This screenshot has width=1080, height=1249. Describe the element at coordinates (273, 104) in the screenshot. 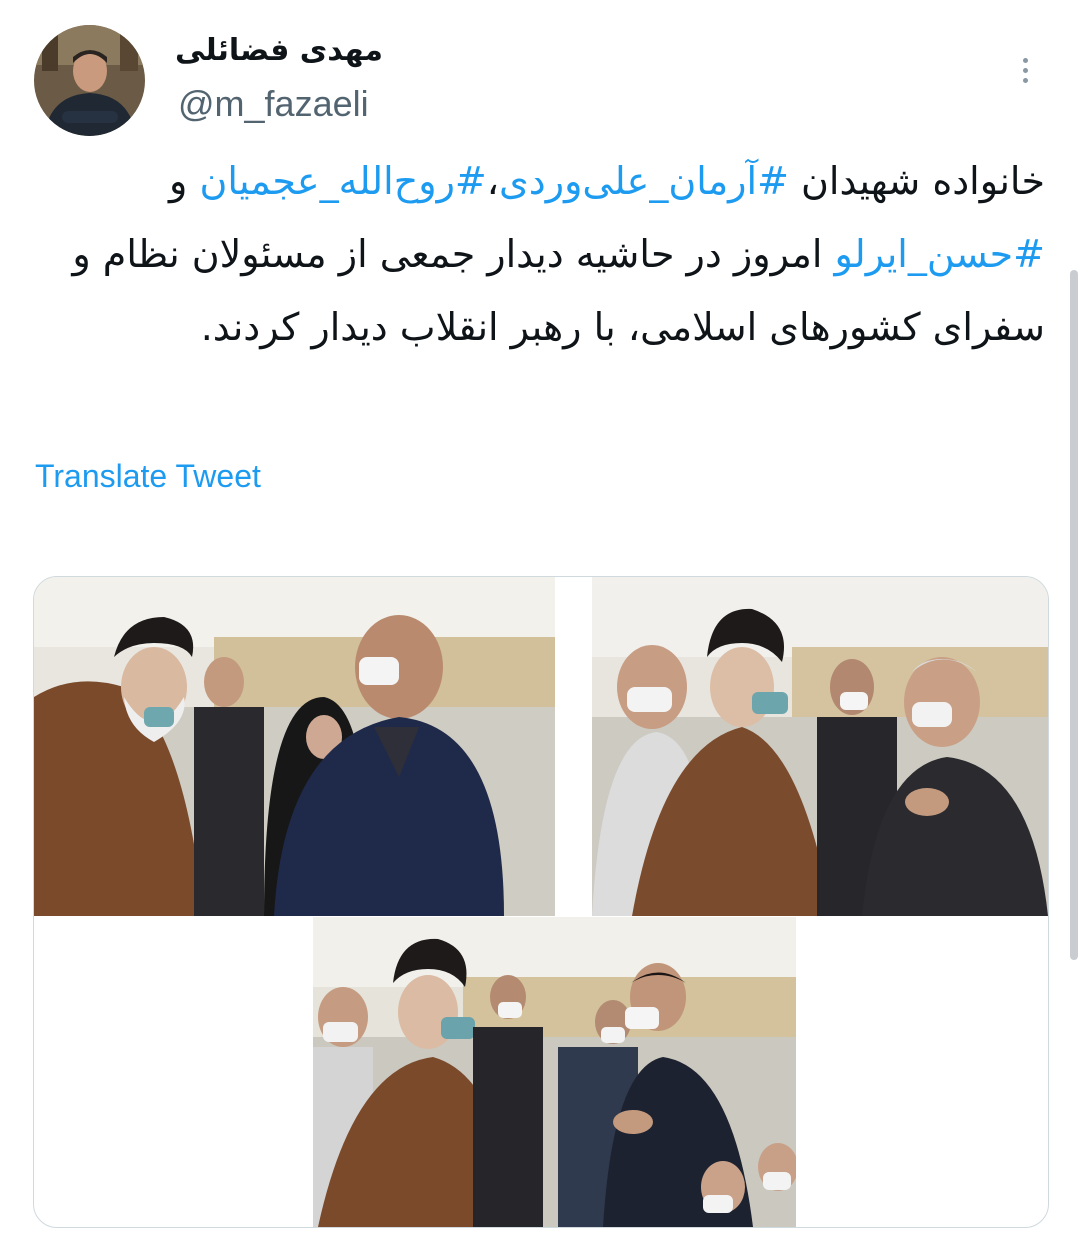

I see `author-handle: @m_fazaeli` at that location.